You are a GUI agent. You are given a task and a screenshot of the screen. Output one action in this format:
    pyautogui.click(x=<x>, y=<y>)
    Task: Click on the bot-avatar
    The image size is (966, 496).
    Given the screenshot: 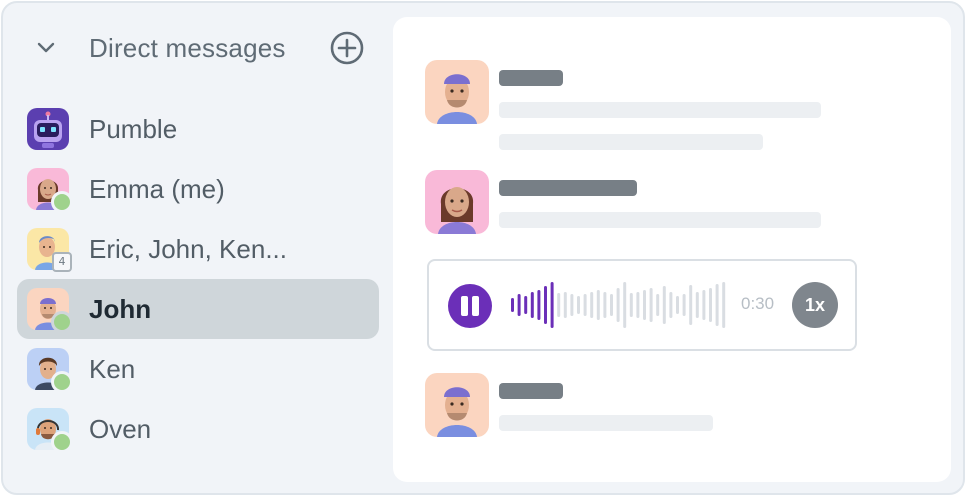 What is the action you would take?
    pyautogui.click(x=48, y=129)
    